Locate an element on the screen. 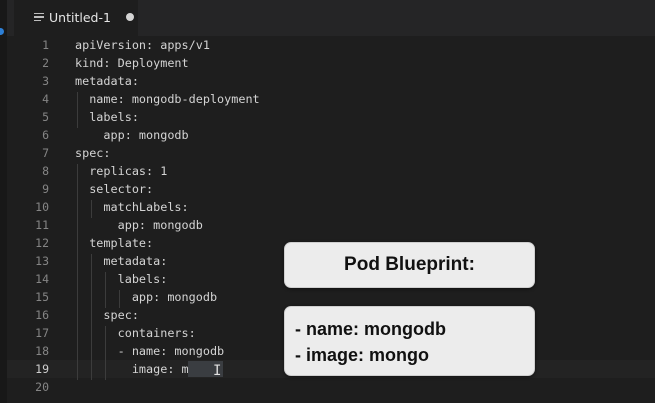  code-text: template: is located at coordinates (114, 243).